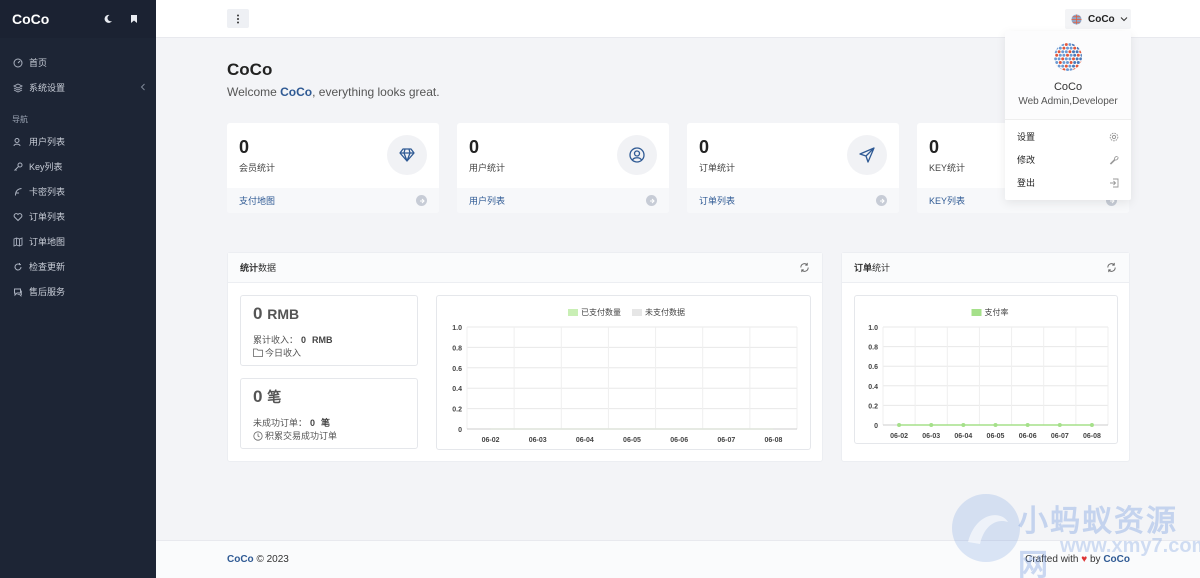  What do you see at coordinates (52, 19) in the screenshot?
I see `brand-logo: CoCo` at bounding box center [52, 19].